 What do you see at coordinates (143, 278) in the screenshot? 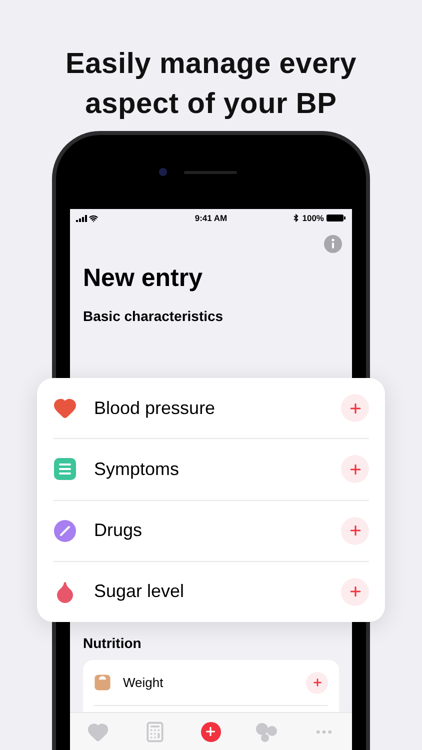
I see `screen-title: New entry` at bounding box center [143, 278].